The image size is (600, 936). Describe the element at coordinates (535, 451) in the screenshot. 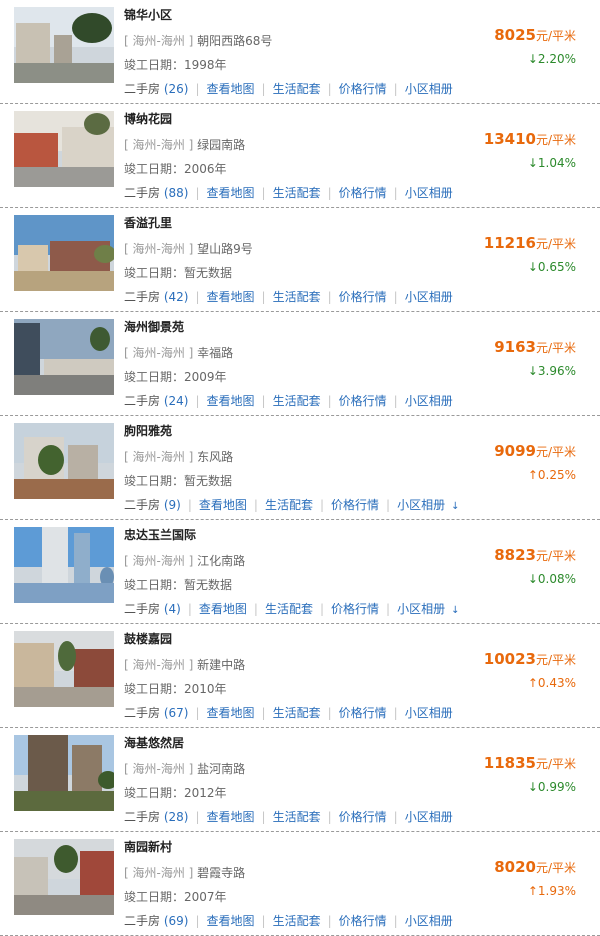

I see `average-price: 9099元/平米` at that location.